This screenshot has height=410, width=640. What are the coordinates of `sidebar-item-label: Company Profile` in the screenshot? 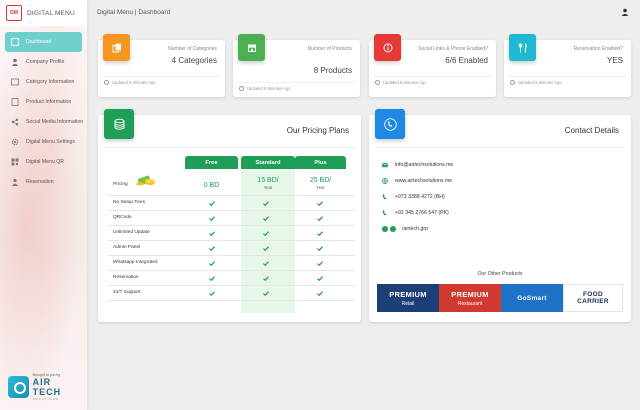 It's located at (45, 62).